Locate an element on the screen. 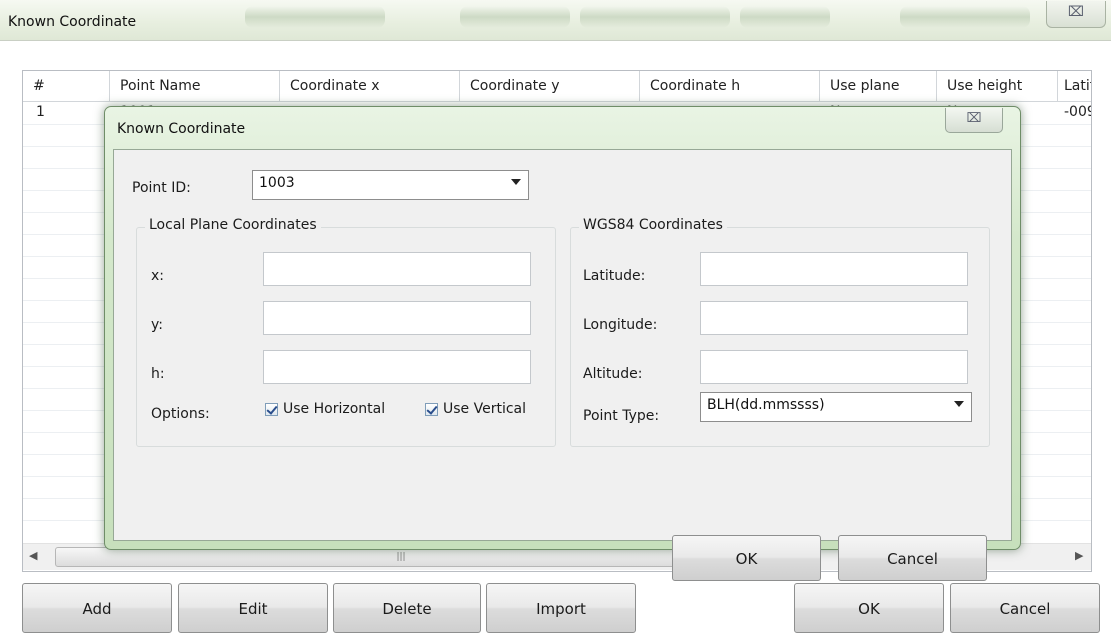  column-header-use-height: Use height is located at coordinates (997, 86).